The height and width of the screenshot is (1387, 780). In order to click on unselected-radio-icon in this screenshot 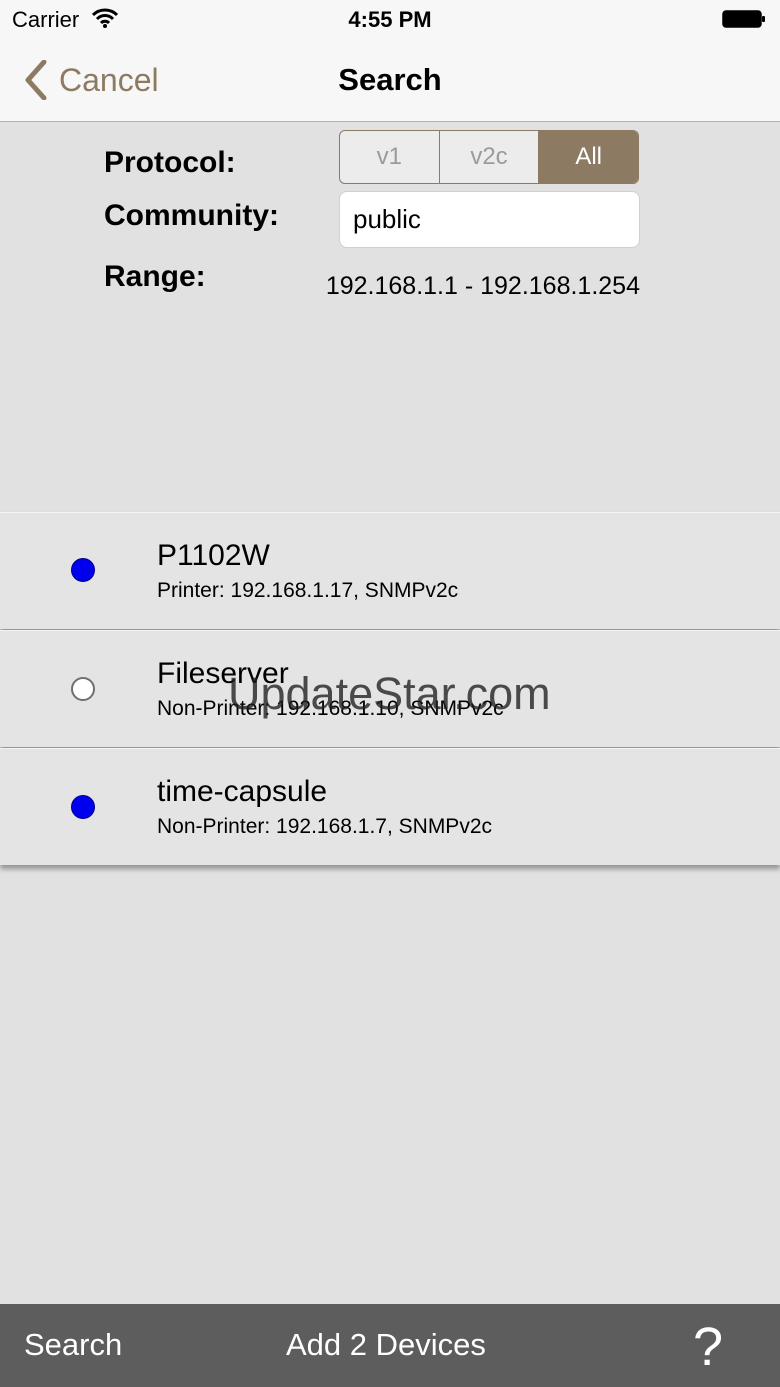, I will do `click(83, 689)`.